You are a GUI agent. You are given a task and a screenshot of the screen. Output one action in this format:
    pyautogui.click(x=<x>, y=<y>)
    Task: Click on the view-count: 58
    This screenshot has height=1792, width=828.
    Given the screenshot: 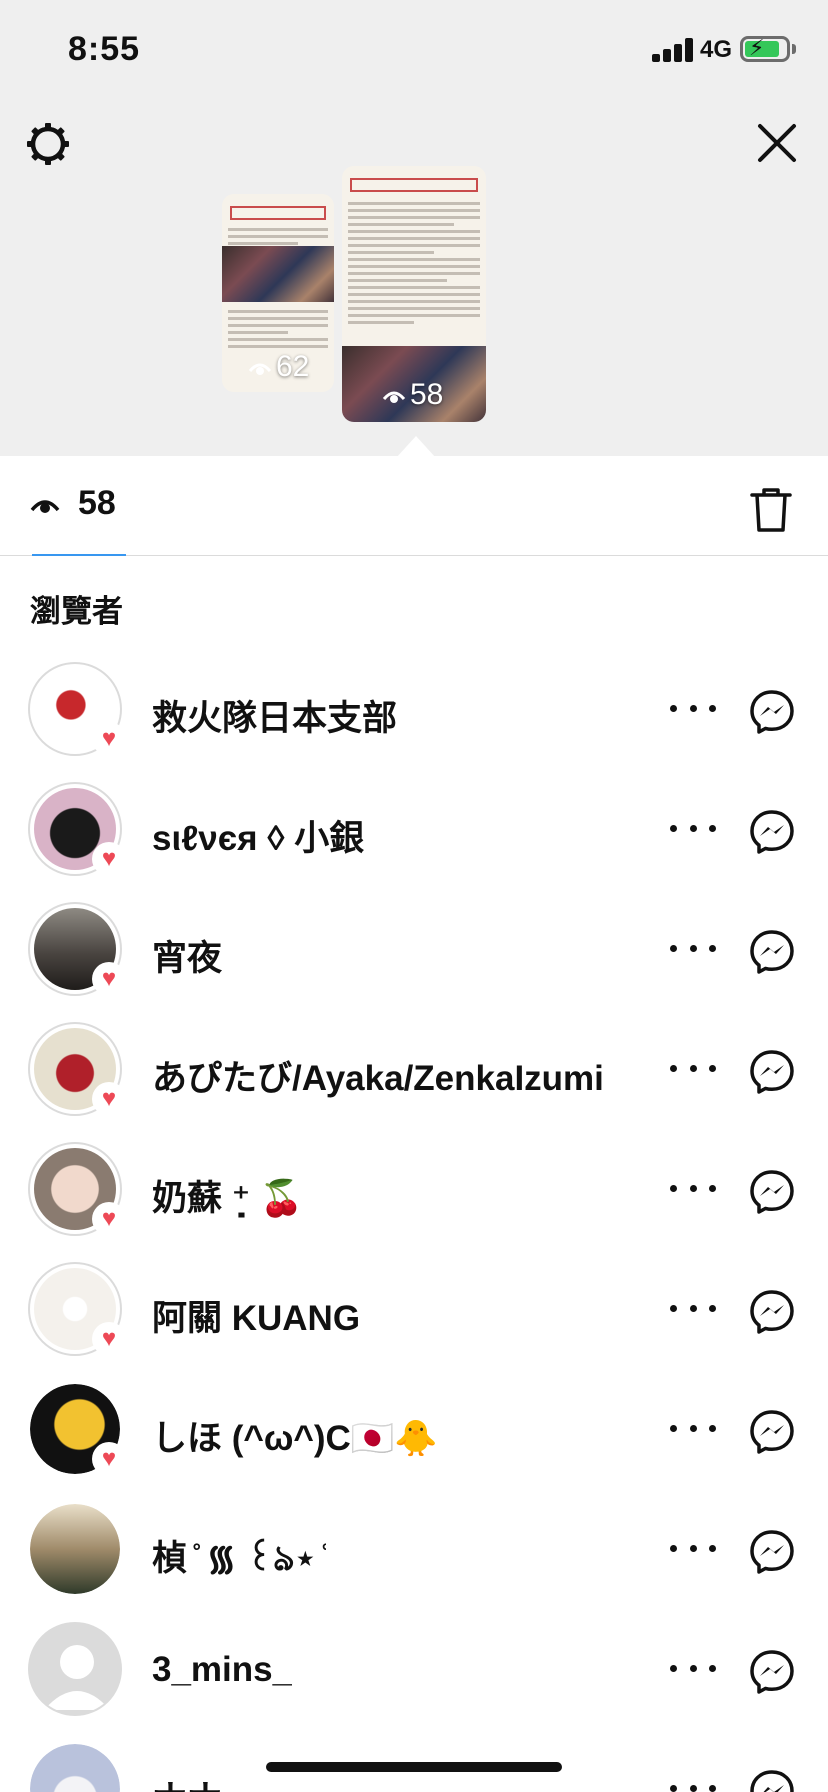 What is the action you would take?
    pyautogui.click(x=97, y=503)
    